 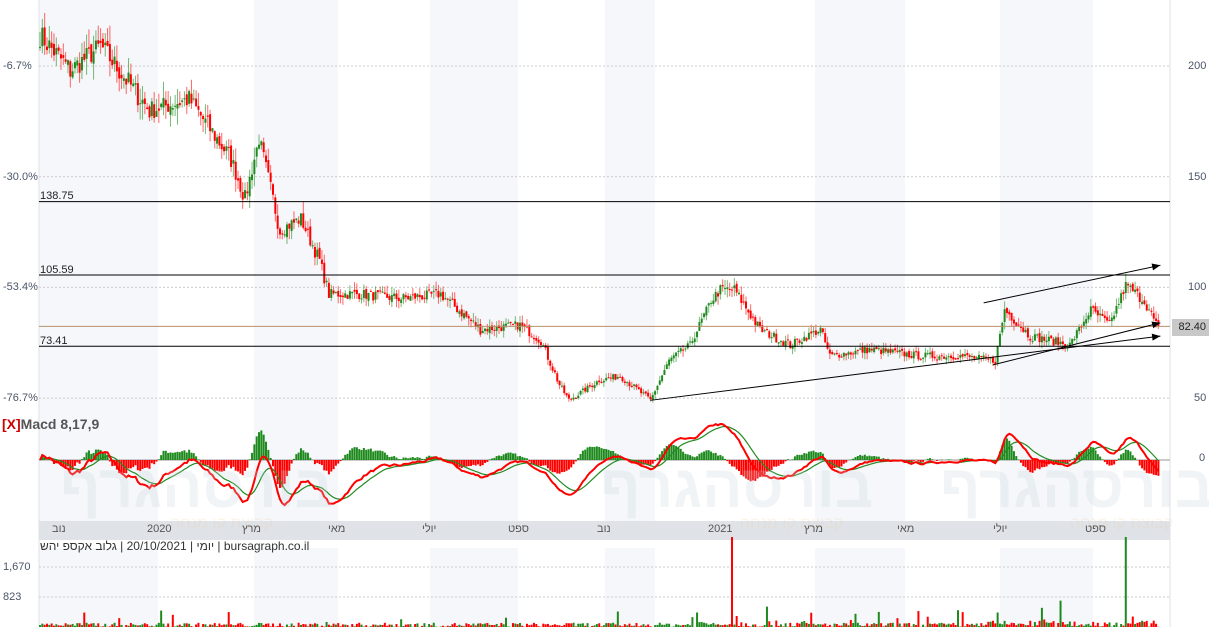 I want to click on month-label: ספט, so click(x=518, y=529).